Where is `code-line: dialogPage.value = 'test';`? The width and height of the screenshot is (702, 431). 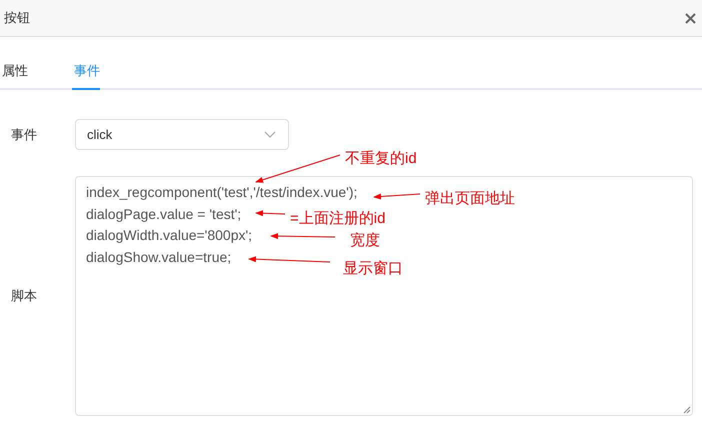 code-line: dialogPage.value = 'test'; is located at coordinates (164, 214).